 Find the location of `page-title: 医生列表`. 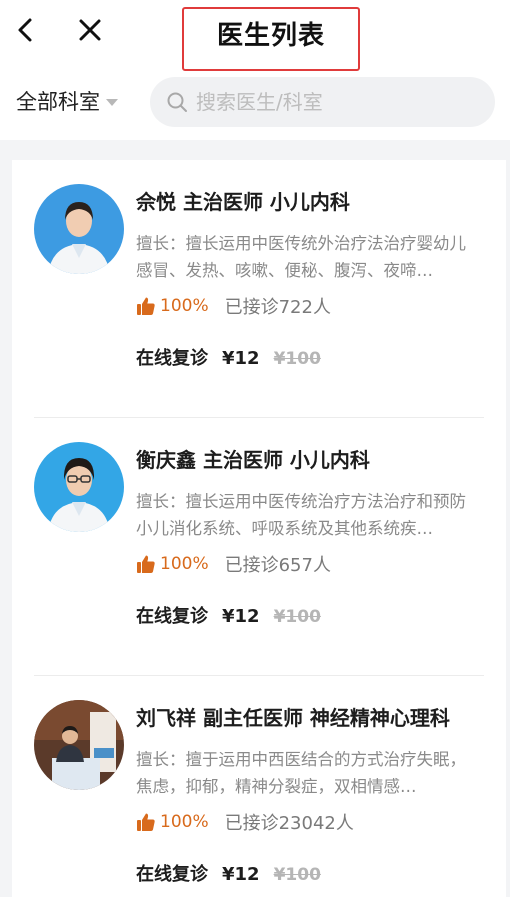

page-title: 医生列表 is located at coordinates (270, 36).